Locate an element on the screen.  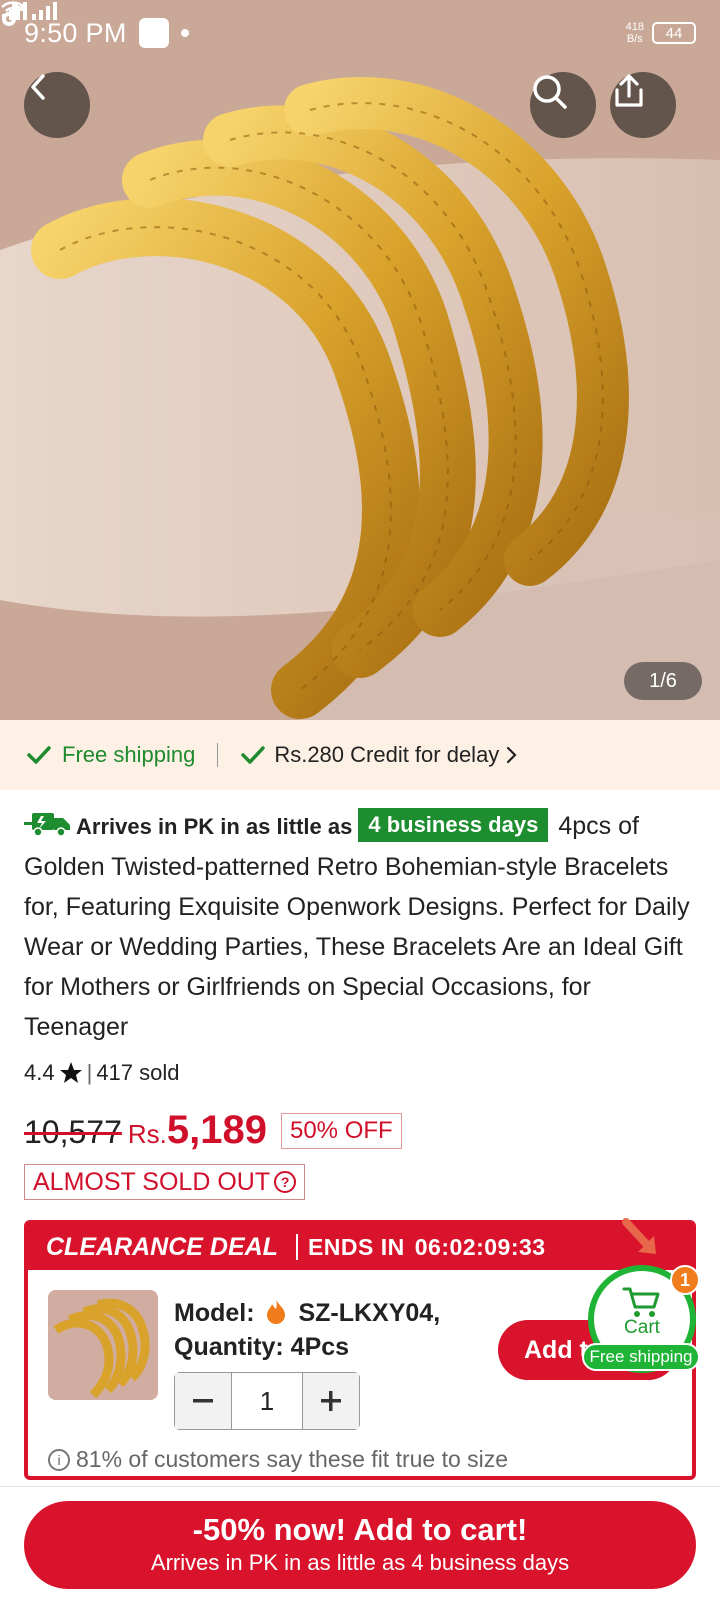
cart-icon is located at coordinates (641, 1302).